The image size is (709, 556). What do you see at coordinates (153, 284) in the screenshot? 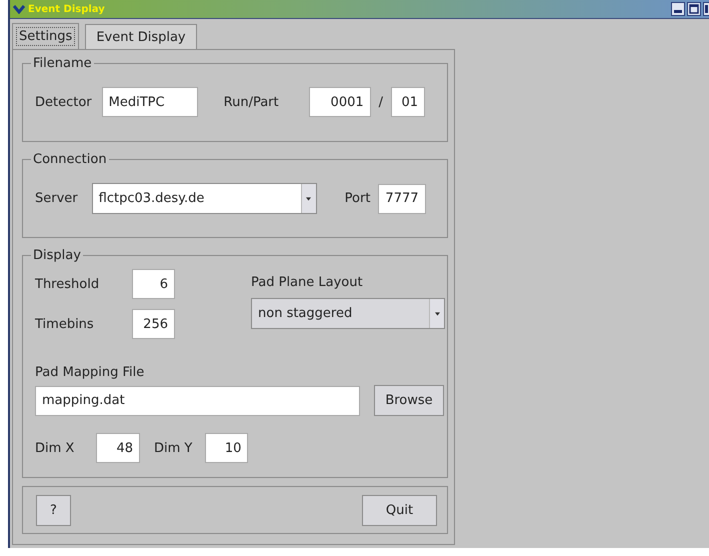
I see `threshold-field: 6` at bounding box center [153, 284].